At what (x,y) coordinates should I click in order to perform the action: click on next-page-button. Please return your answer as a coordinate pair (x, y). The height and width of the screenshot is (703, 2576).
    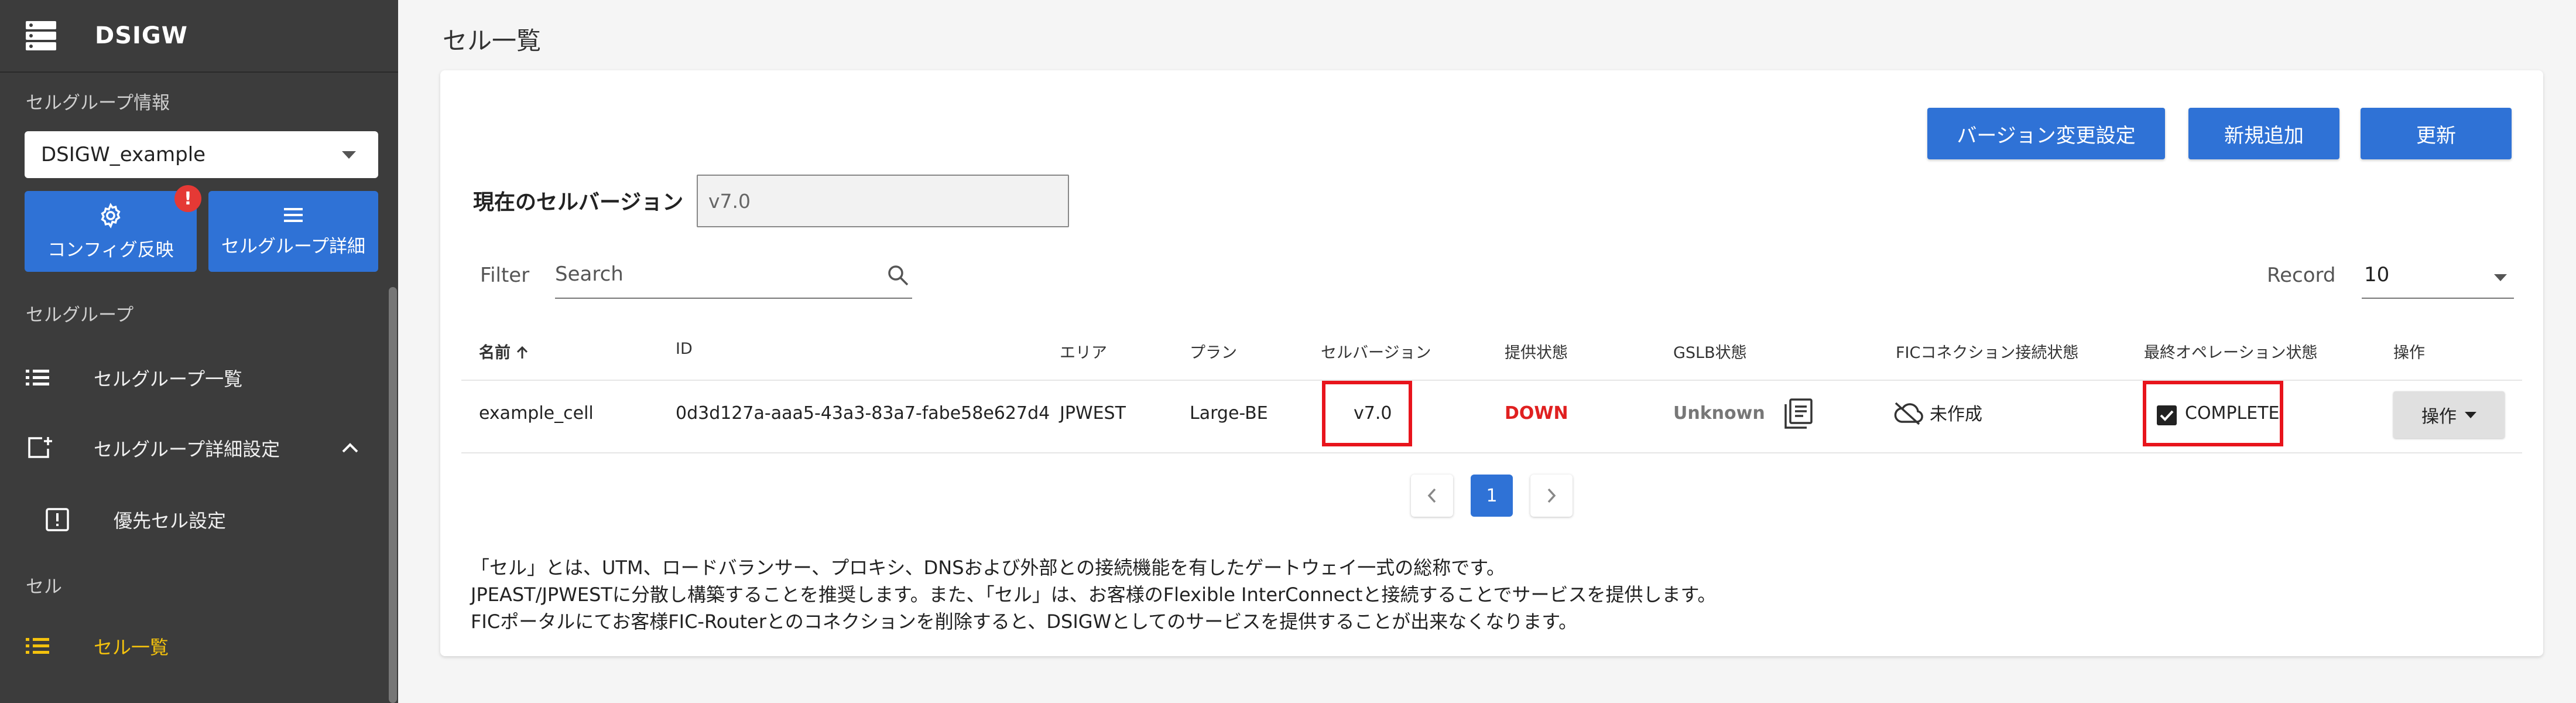
    Looking at the image, I should click on (1551, 496).